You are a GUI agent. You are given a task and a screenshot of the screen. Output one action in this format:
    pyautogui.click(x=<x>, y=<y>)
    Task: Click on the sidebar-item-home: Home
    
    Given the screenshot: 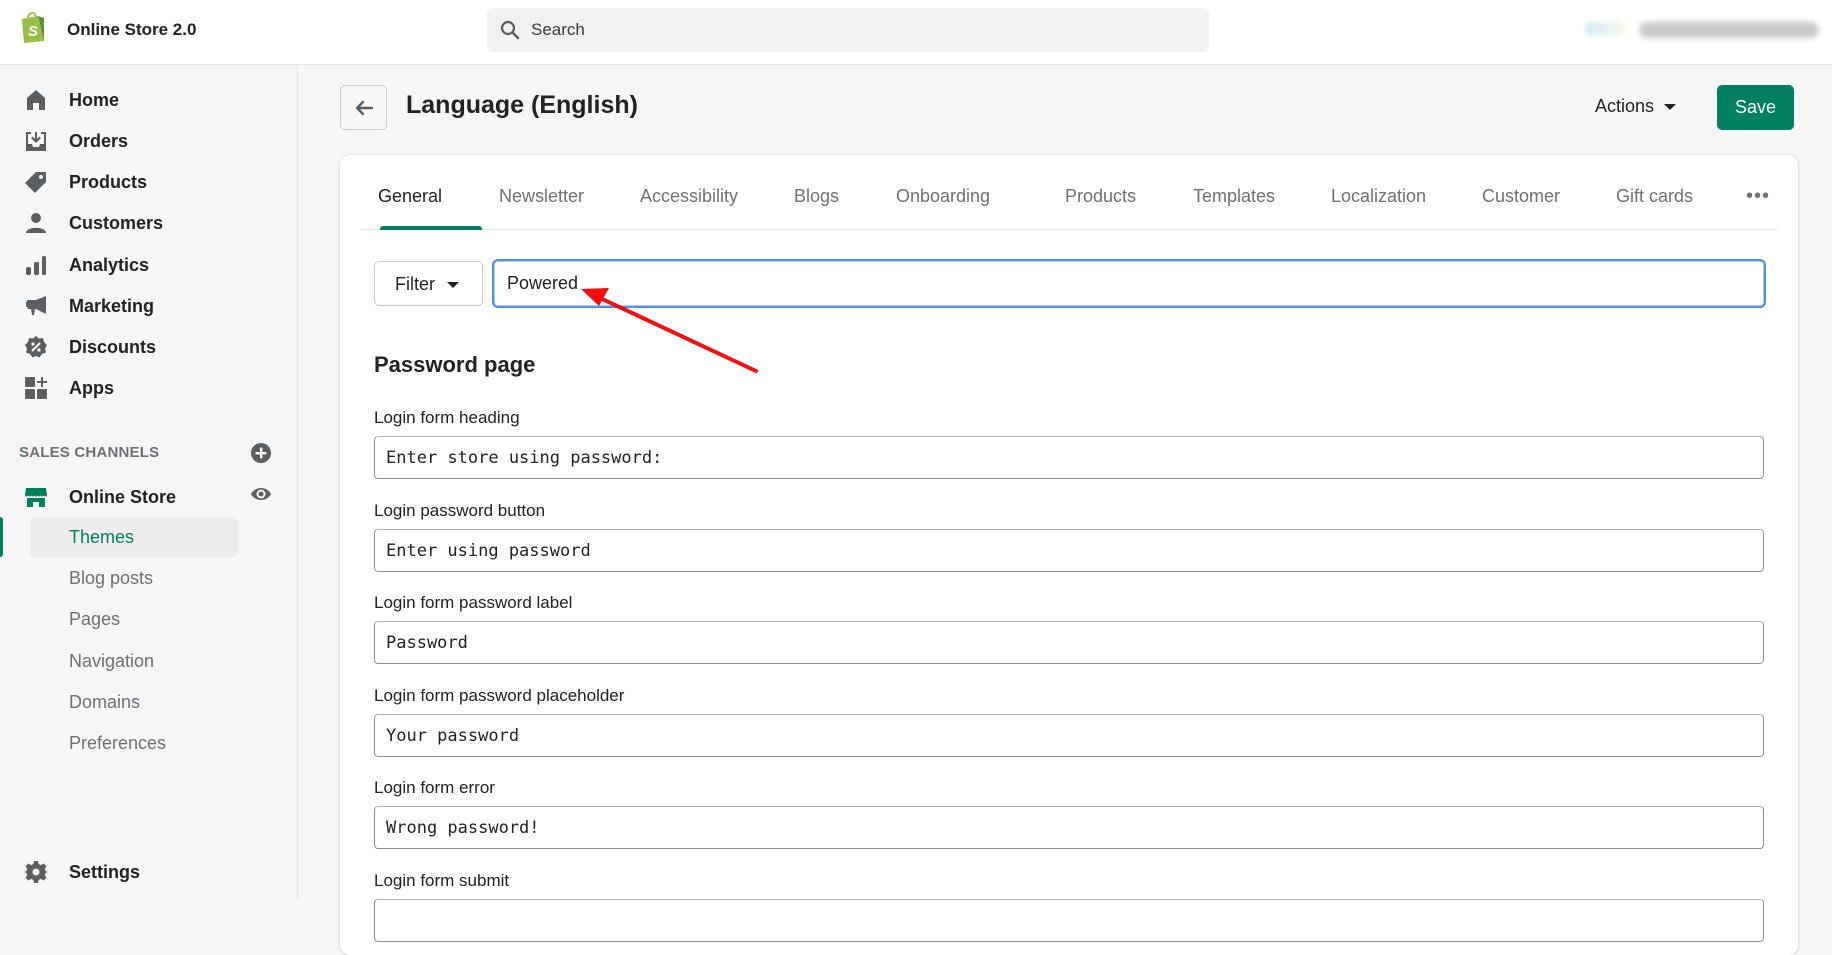 What is the action you would take?
    pyautogui.click(x=149, y=100)
    